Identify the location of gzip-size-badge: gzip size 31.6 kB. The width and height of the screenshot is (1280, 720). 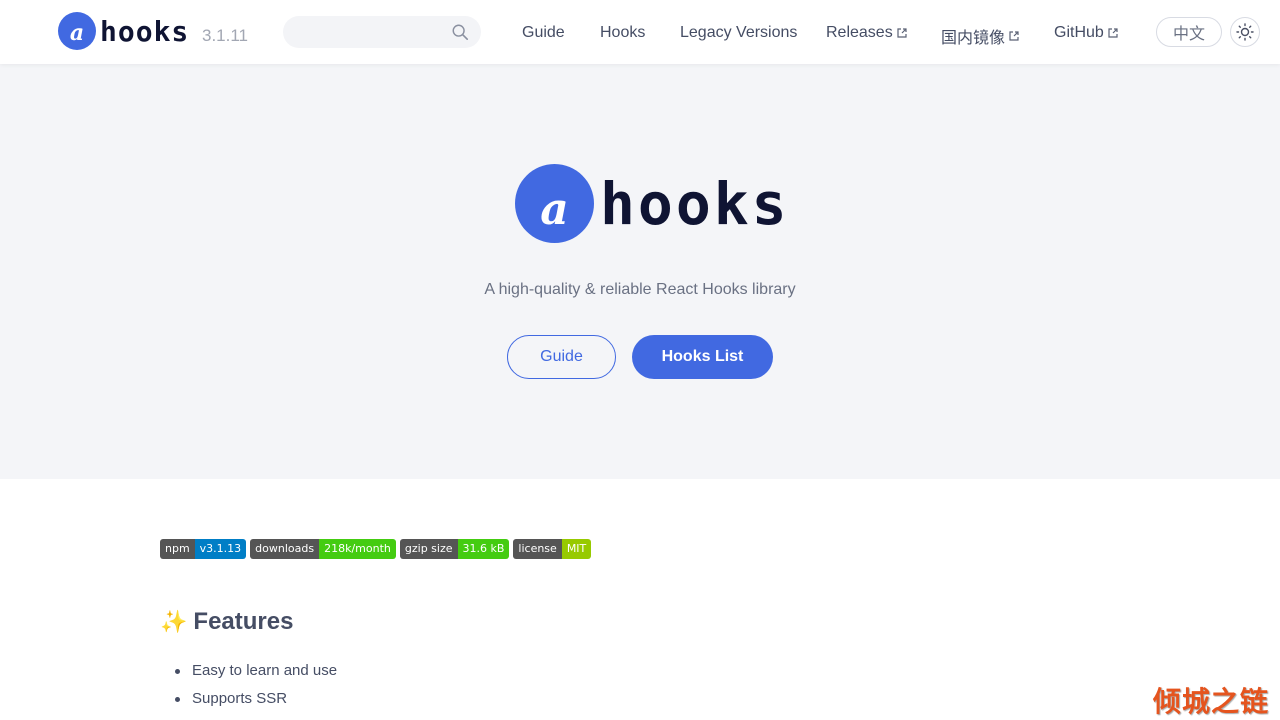
(454, 549).